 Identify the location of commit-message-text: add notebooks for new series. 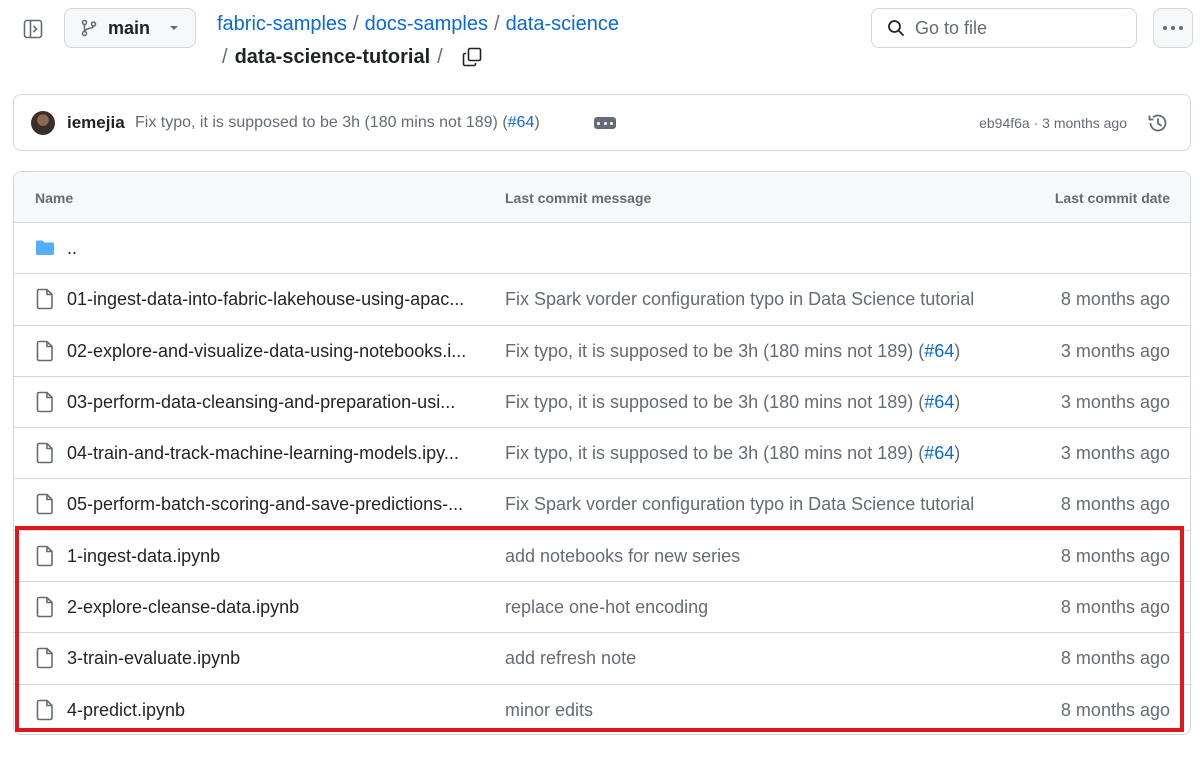
(623, 555).